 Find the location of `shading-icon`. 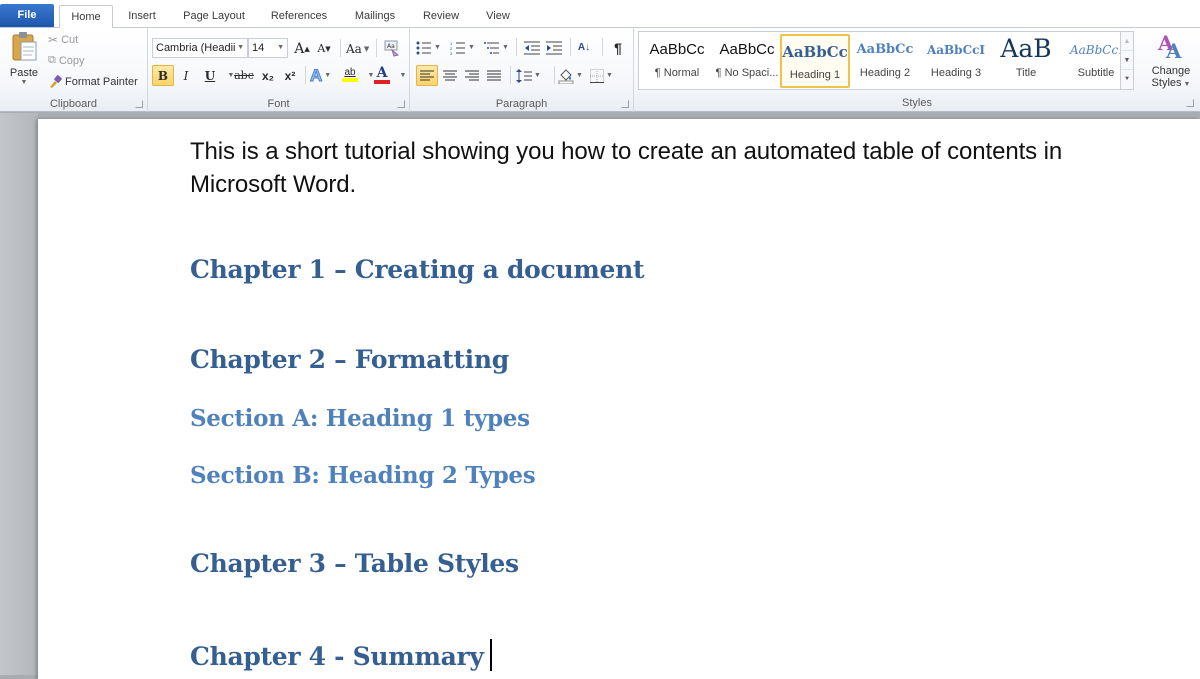

shading-icon is located at coordinates (566, 76).